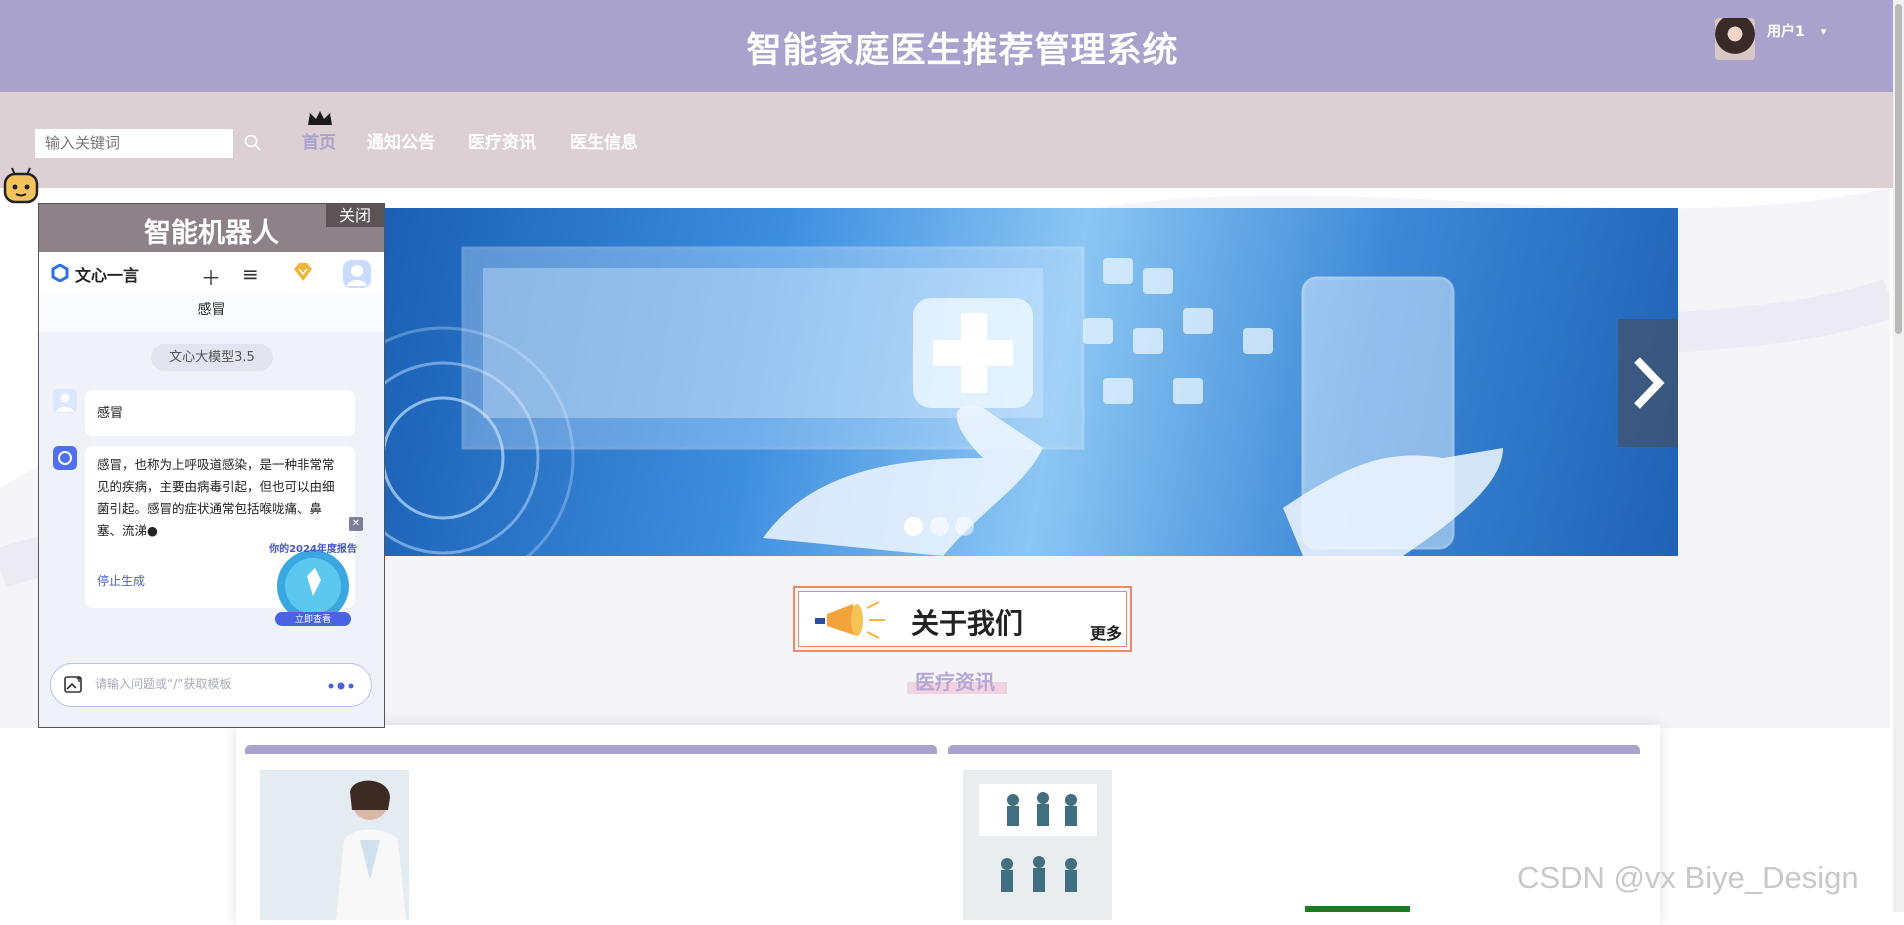  What do you see at coordinates (1824, 31) in the screenshot?
I see `chevron-down-icon: ▾` at bounding box center [1824, 31].